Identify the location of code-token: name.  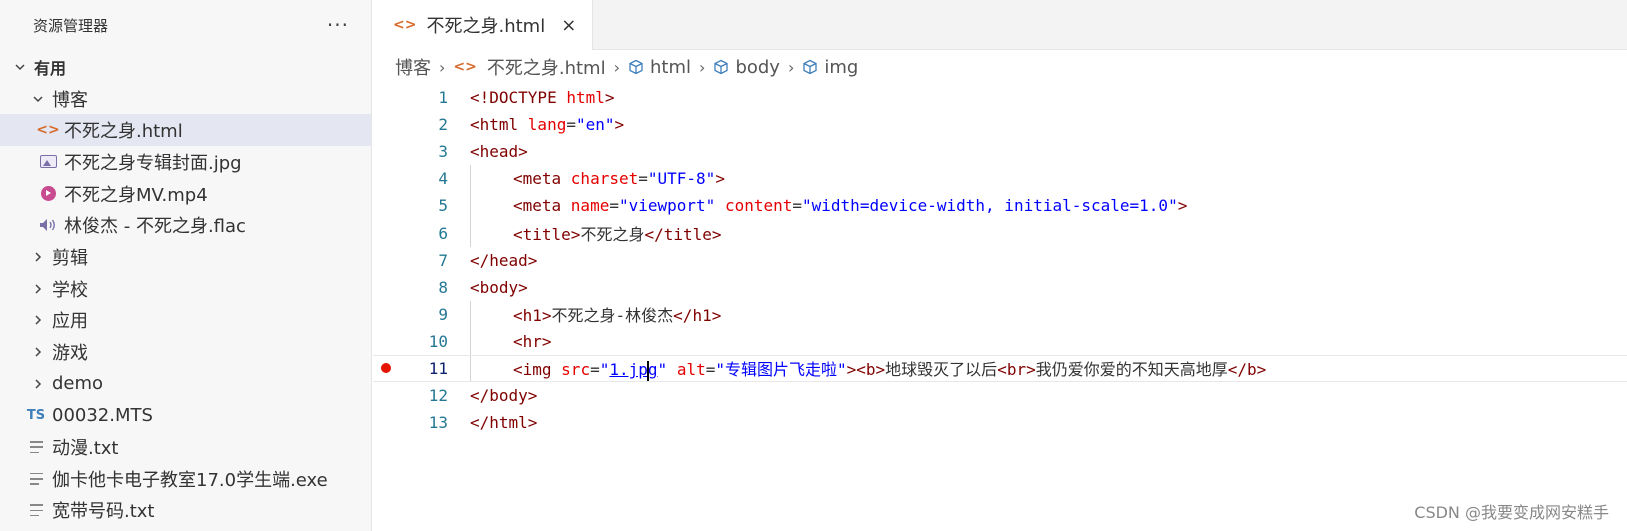
(590, 206).